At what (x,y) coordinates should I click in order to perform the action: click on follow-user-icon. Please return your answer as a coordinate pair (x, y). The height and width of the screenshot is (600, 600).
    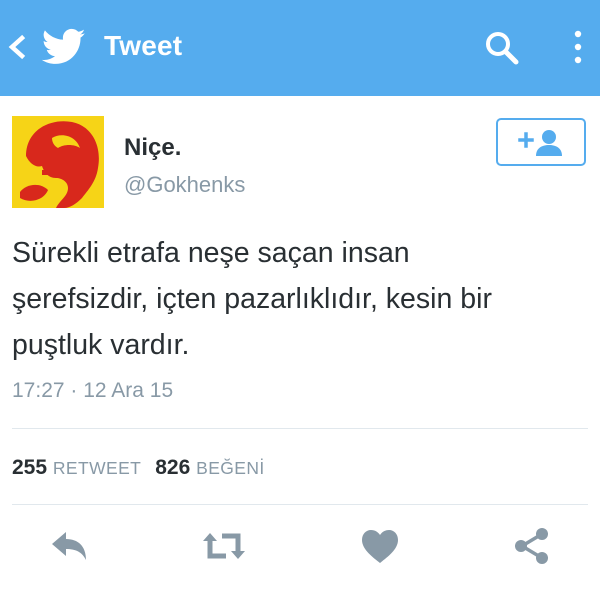
    Looking at the image, I should click on (540, 143).